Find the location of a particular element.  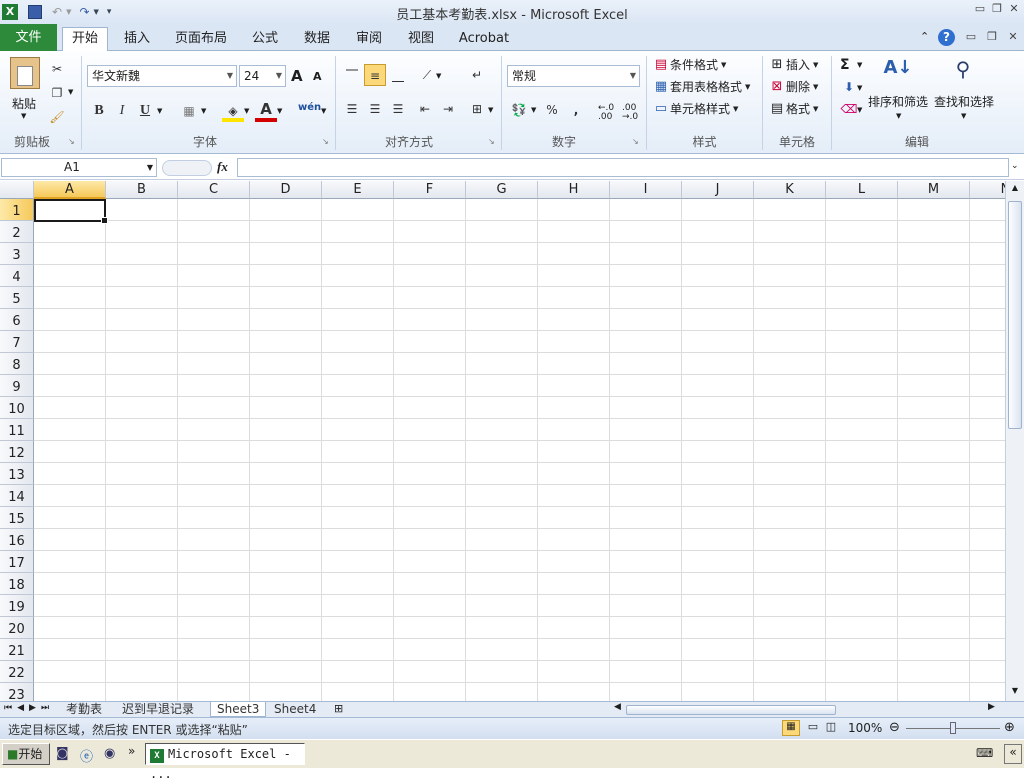

row-header: 12 is located at coordinates (17, 452).